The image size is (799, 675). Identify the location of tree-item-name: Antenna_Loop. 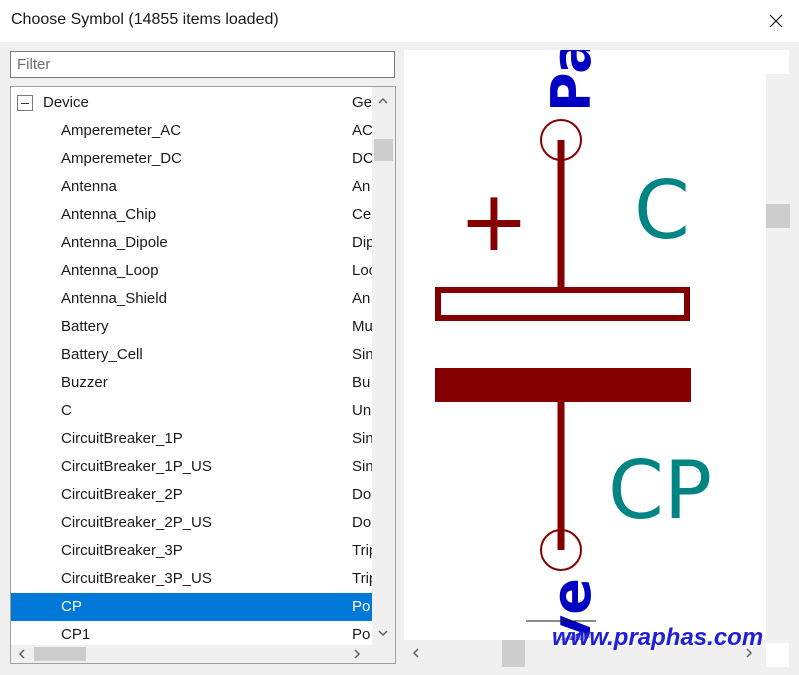
(110, 270).